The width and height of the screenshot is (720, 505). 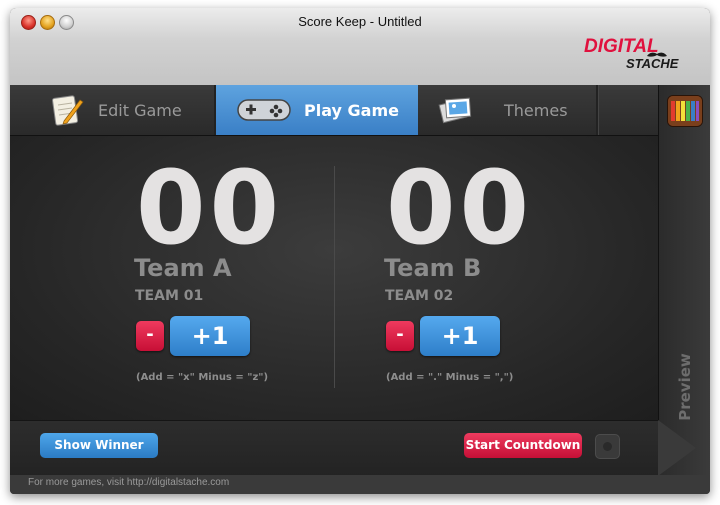 What do you see at coordinates (400, 336) in the screenshot?
I see `team-b-minus-button: -` at bounding box center [400, 336].